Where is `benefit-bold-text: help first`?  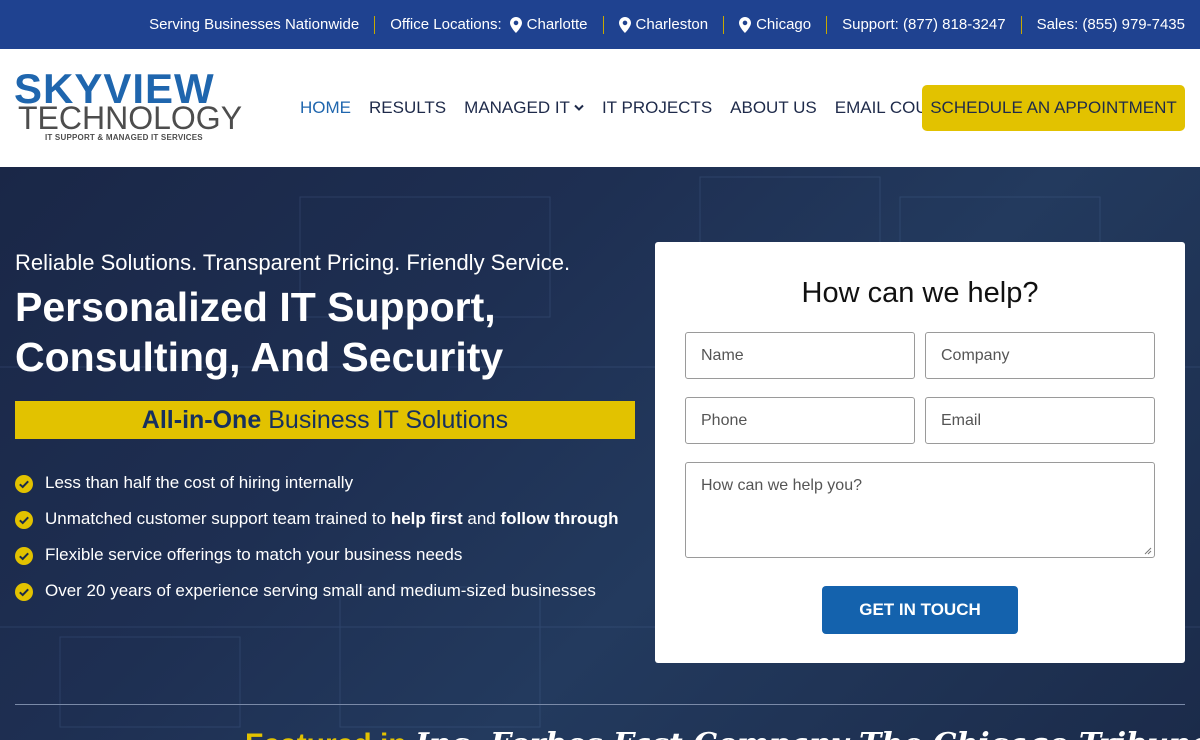
benefit-bold-text: help first is located at coordinates (426, 518).